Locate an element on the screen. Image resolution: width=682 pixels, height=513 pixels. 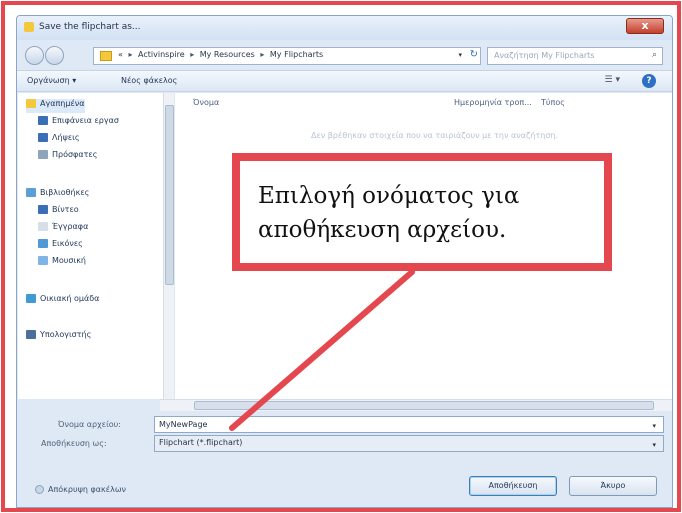
pointer-line is located at coordinates (322, 350).